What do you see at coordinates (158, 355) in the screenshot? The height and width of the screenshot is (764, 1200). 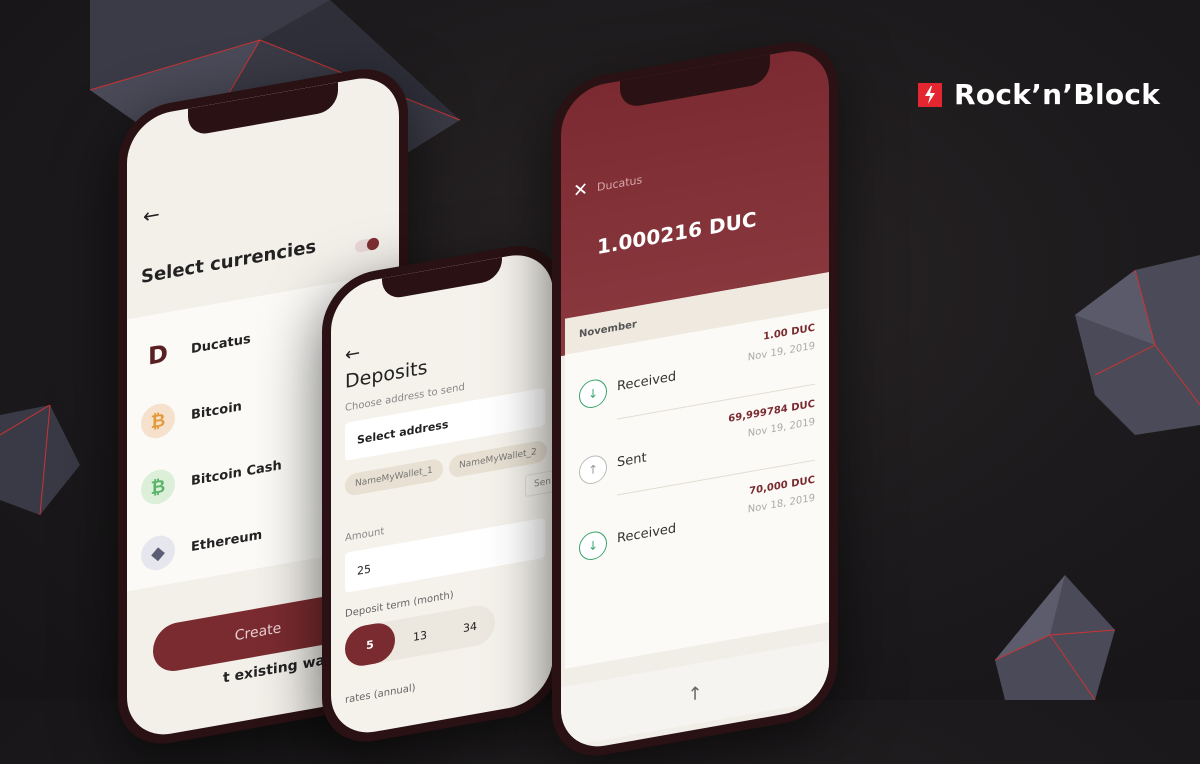 I see `ducatus-lion-icon: D` at bounding box center [158, 355].